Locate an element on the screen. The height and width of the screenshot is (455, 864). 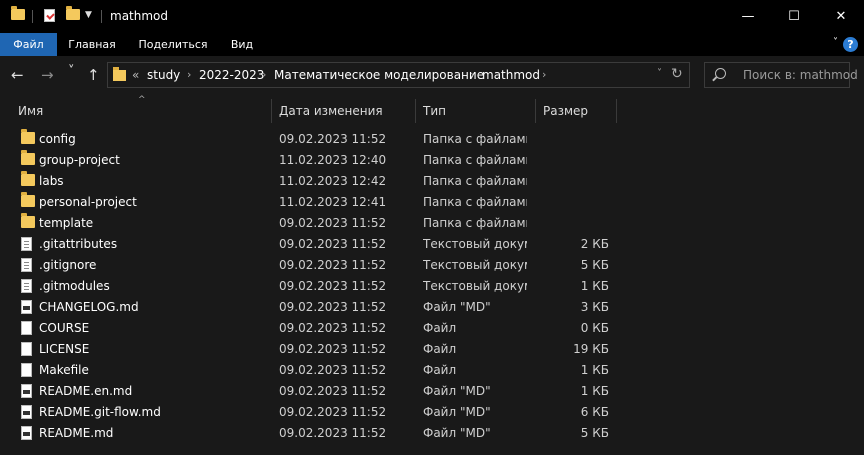
file-date: 11.02.2023 12:41 is located at coordinates (333, 202).